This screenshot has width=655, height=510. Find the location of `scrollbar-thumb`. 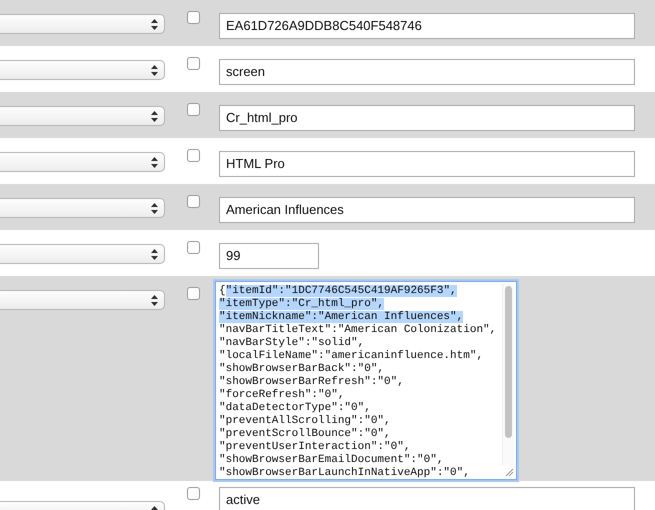

scrollbar-thumb is located at coordinates (508, 362).